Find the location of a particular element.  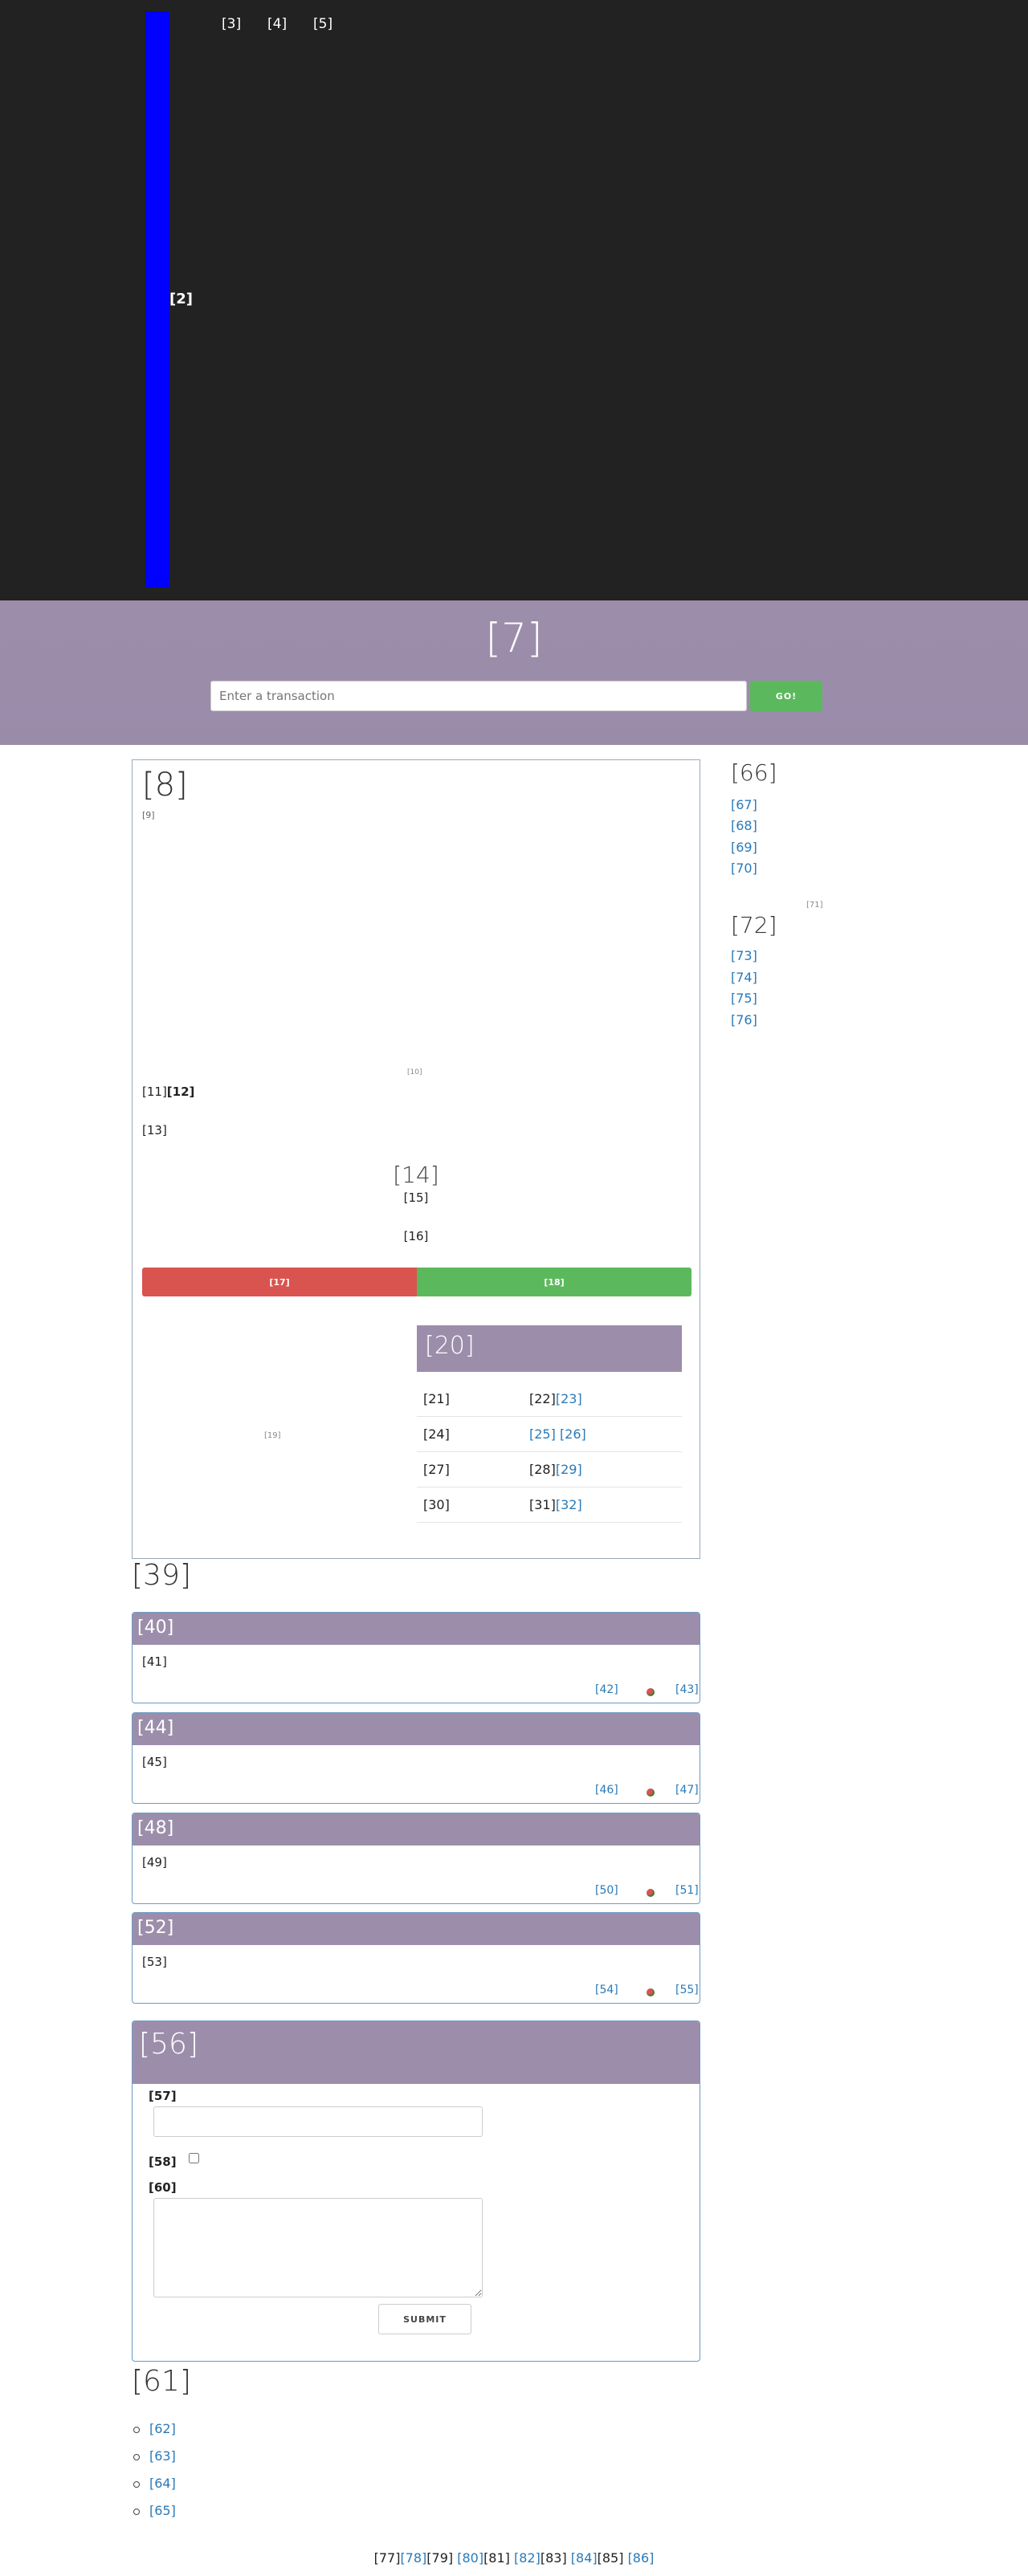

nav-item-3: [3] is located at coordinates (231, 24).